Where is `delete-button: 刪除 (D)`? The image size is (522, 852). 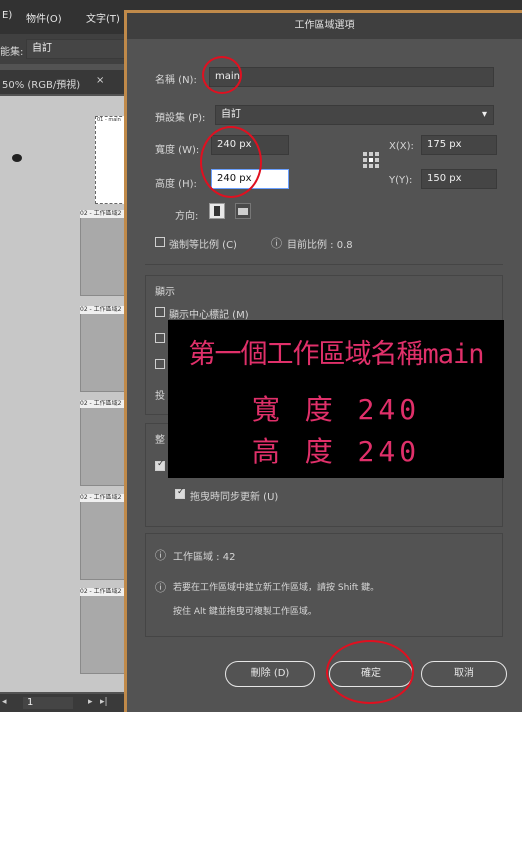 delete-button: 刪除 (D) is located at coordinates (270, 674).